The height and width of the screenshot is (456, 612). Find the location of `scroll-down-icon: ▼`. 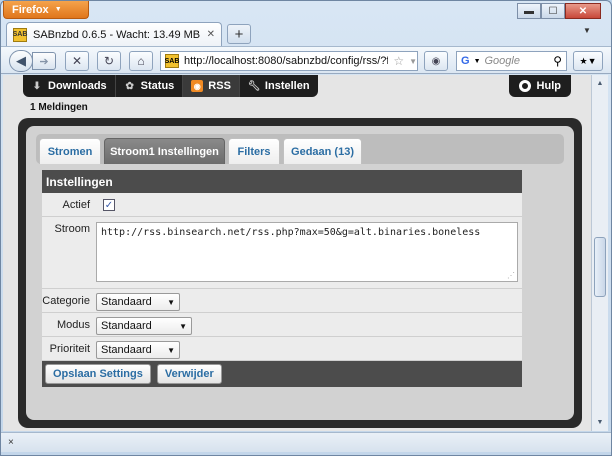

scroll-down-icon: ▼ is located at coordinates (600, 422).